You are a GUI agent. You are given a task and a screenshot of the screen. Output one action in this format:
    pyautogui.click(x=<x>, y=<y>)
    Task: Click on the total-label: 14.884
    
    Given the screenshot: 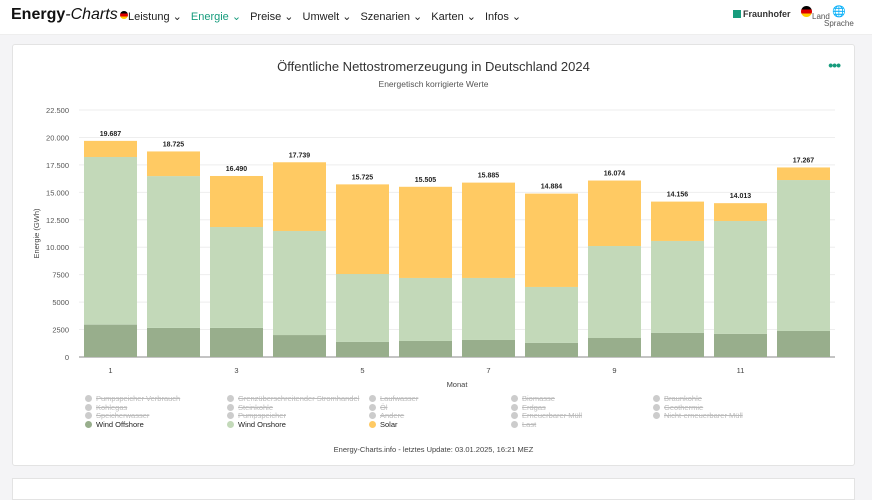 What is the action you would take?
    pyautogui.click(x=552, y=187)
    